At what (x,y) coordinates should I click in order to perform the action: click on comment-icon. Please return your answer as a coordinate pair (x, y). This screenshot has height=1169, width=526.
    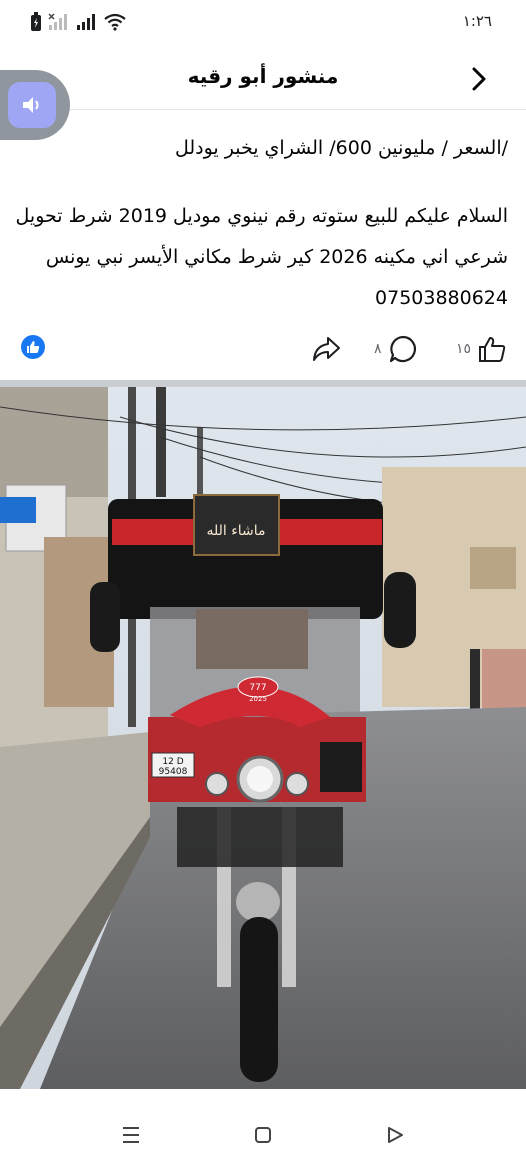
    Looking at the image, I should click on (402, 349).